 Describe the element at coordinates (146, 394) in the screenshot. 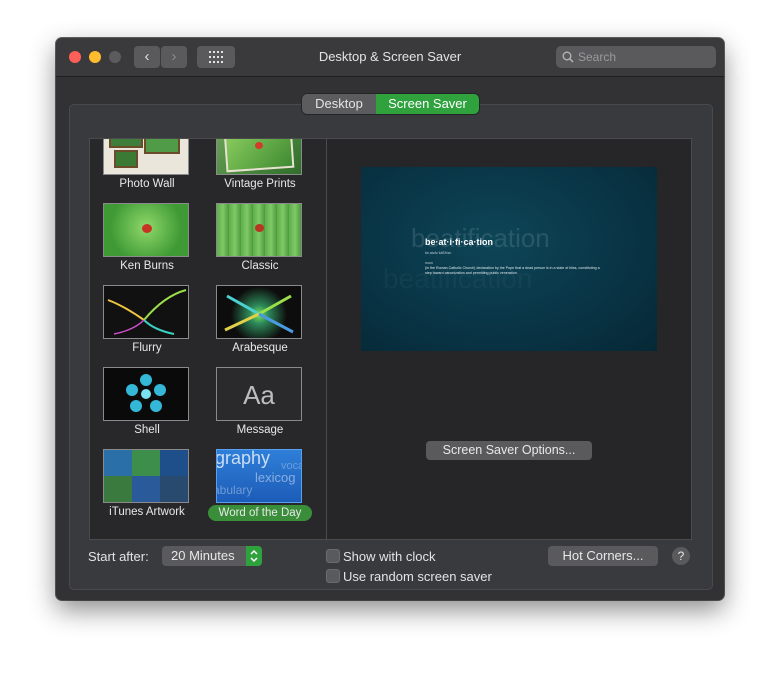

I see `shell-thumbnail` at that location.